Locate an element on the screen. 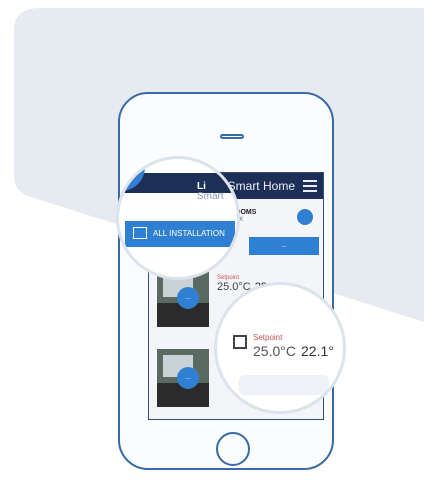 This screenshot has width=424, height=491. zoom-temperature: Setpoint 25.0°C 22.1° is located at coordinates (280, 348).